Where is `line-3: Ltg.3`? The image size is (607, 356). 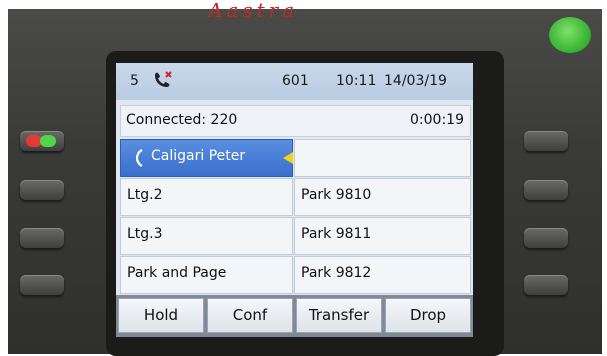
line-3: Ltg.3 is located at coordinates (206, 236).